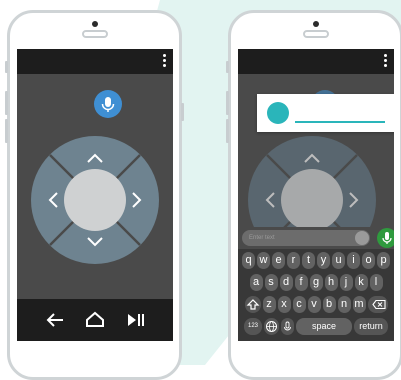 This screenshot has height=380, width=401. I want to click on key: g, so click(316, 282).